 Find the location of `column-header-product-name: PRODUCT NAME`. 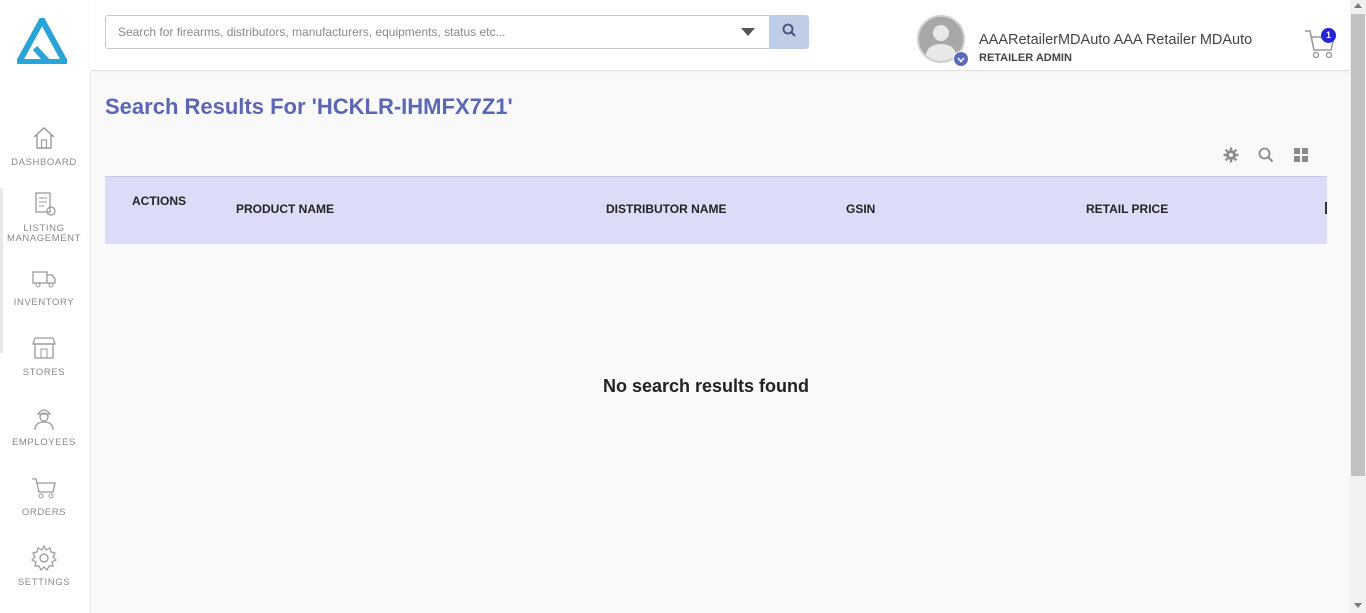

column-header-product-name: PRODUCT NAME is located at coordinates (285, 209).